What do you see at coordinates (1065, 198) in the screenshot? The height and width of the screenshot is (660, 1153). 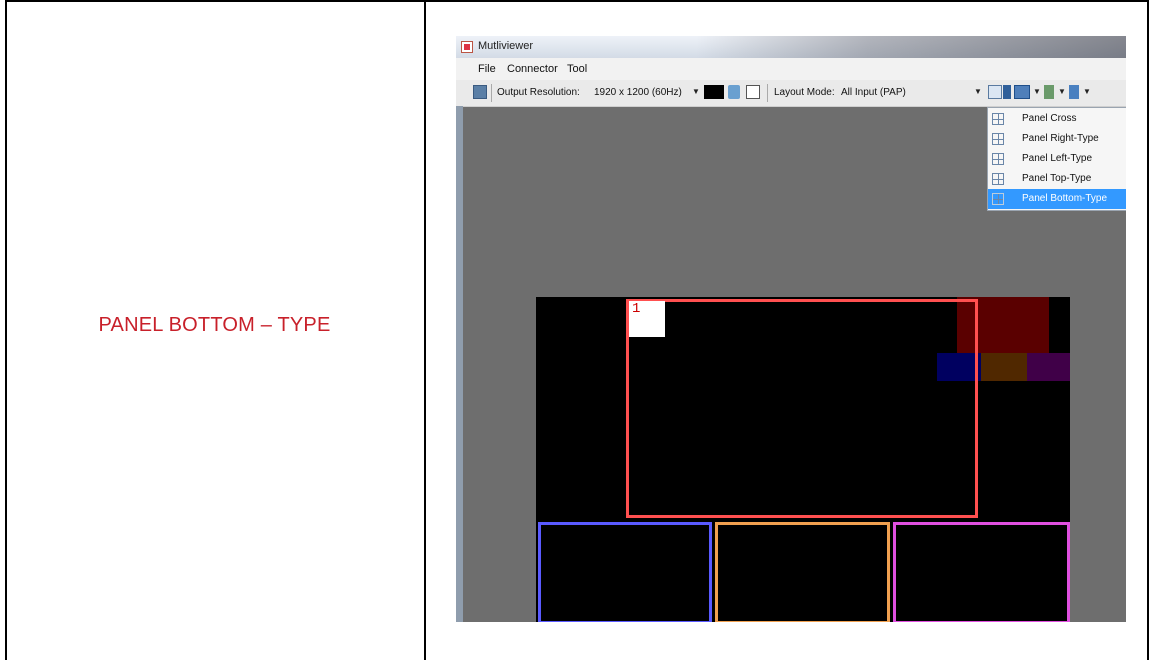 I see `menu-item-label: Panel Bottom-Type` at bounding box center [1065, 198].